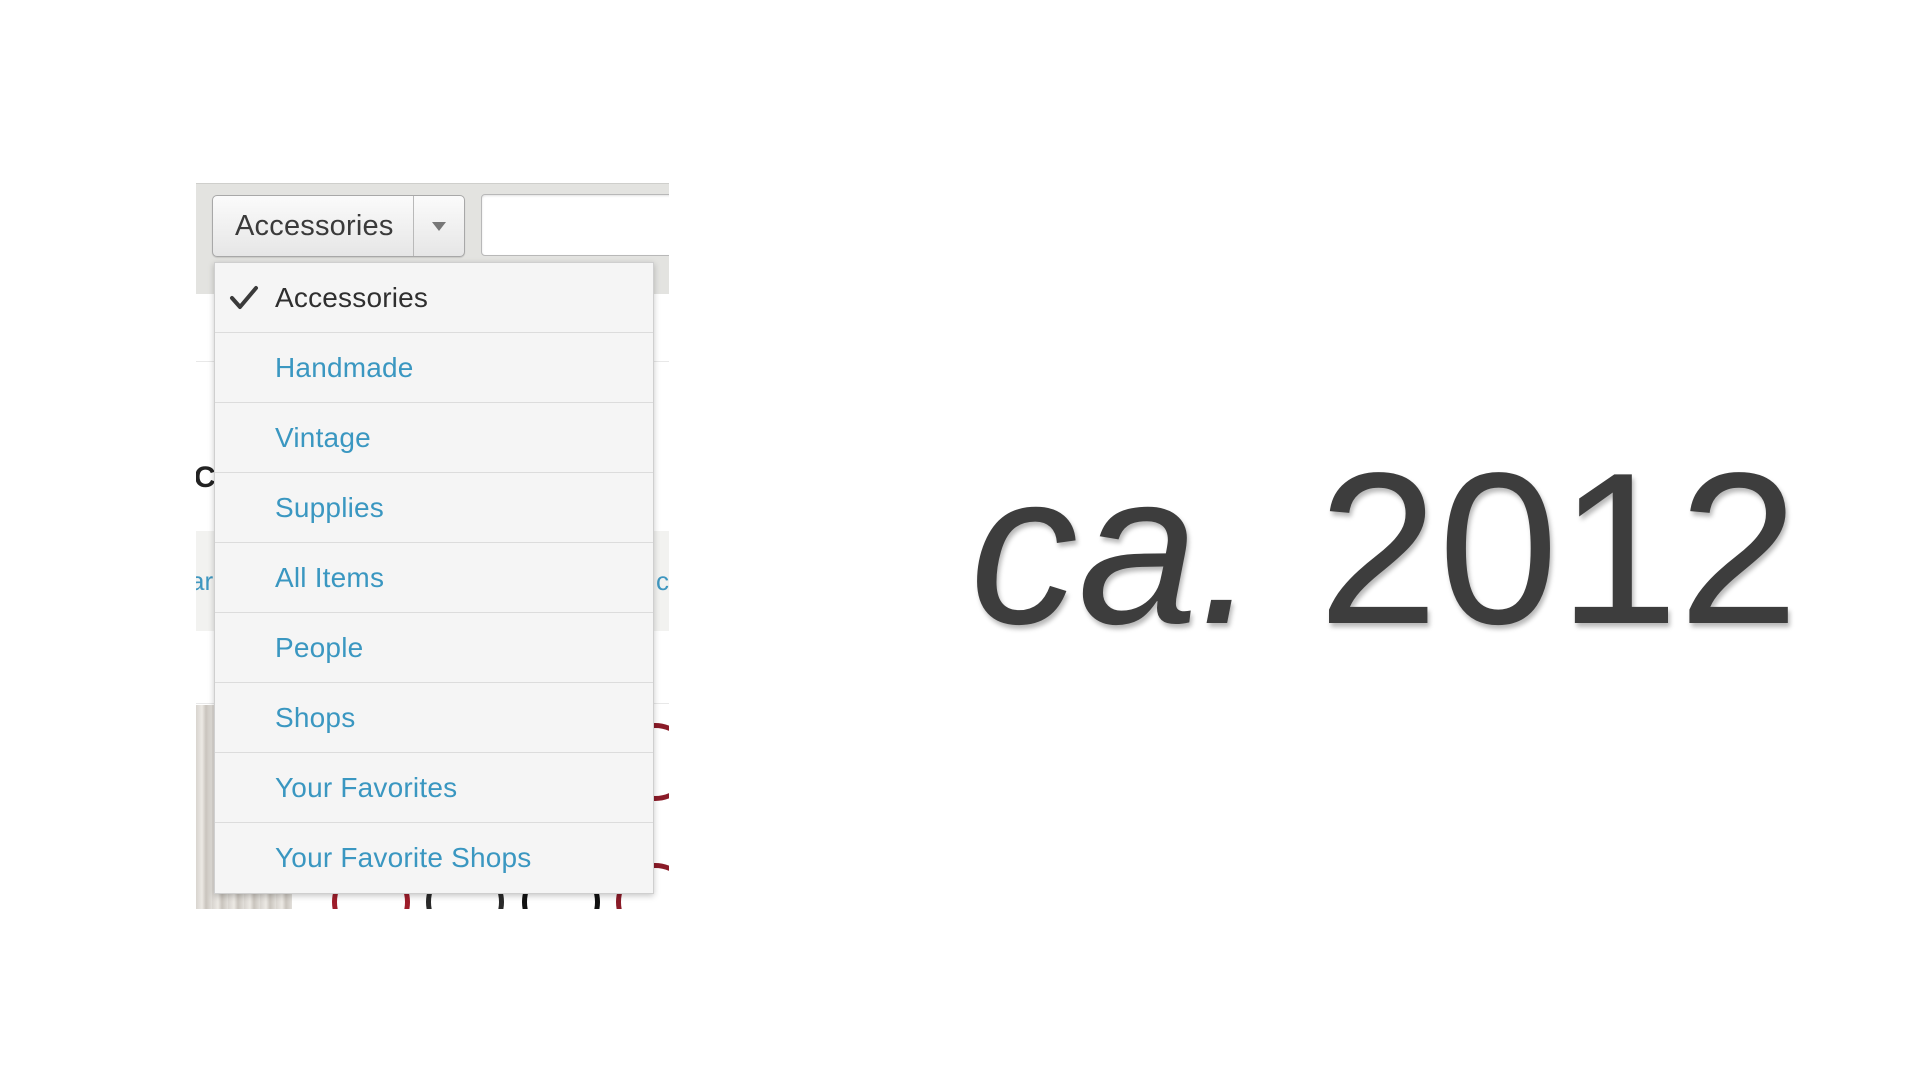 The width and height of the screenshot is (1920, 1080). Describe the element at coordinates (206, 477) in the screenshot. I see `page-heading-fragment: C` at that location.